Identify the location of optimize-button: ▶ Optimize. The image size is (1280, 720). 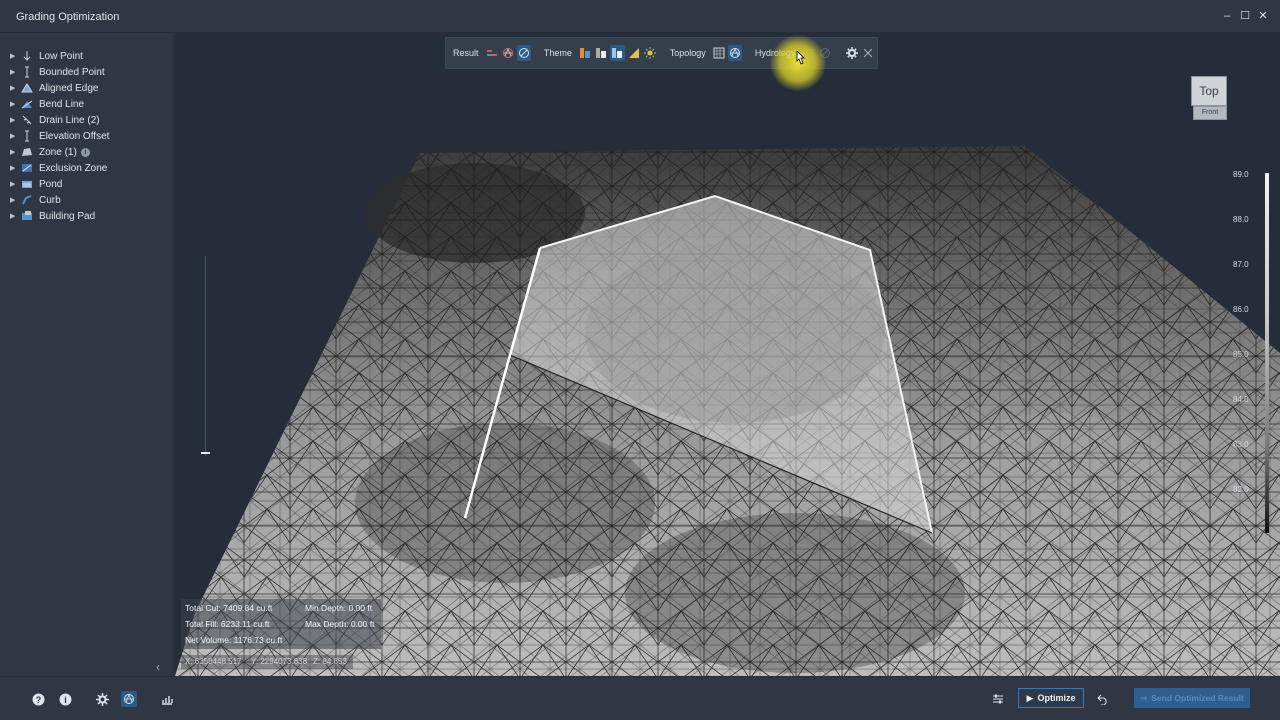
(1051, 698).